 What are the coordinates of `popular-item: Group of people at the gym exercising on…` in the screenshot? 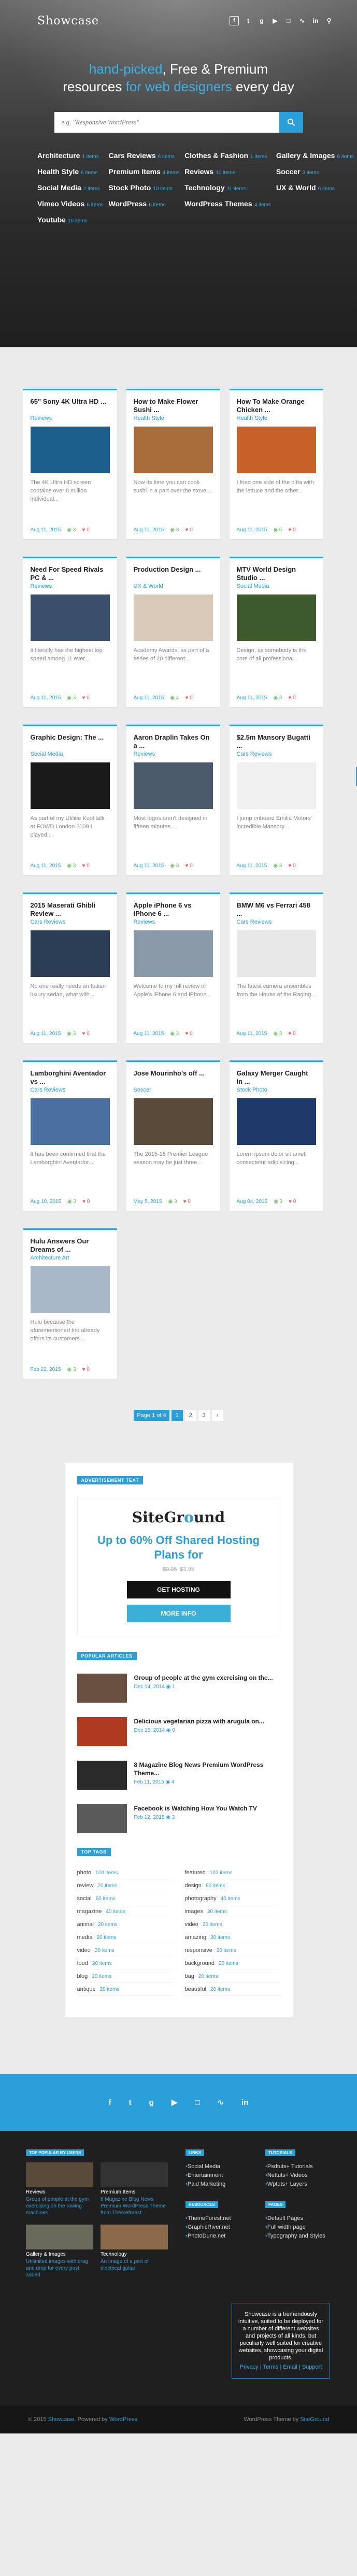 It's located at (178, 1688).